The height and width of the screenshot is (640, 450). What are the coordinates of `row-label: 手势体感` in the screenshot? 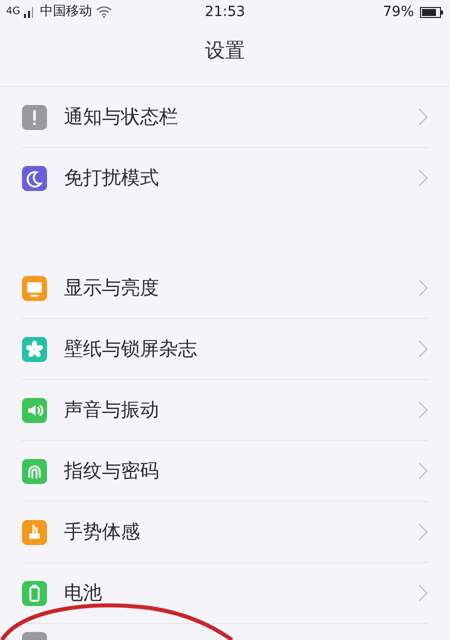 It's located at (102, 532).